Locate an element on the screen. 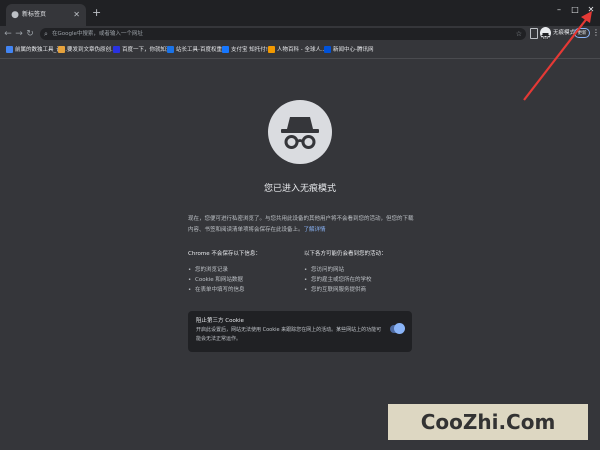 This screenshot has height=450, width=600. search-icon: ⌕ is located at coordinates (46, 34).